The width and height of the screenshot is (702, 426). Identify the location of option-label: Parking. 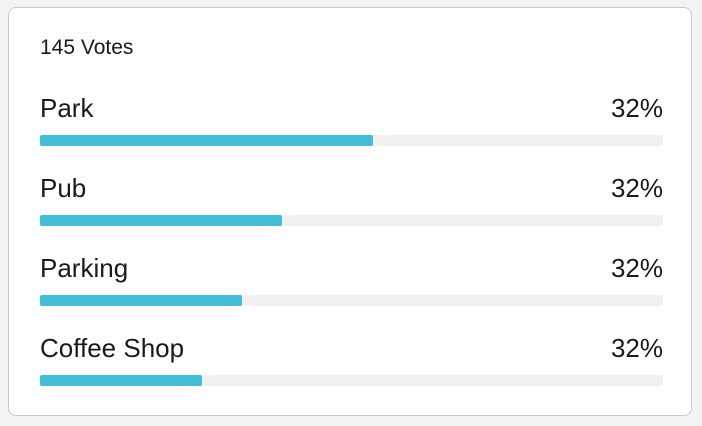
(84, 268).